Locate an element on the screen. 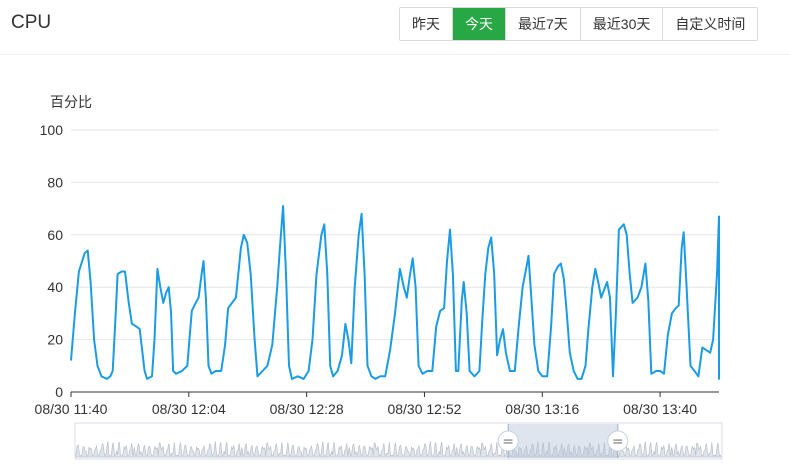 The height and width of the screenshot is (469, 790). y-axis-ticks: 0 20 40 60 80 100 is located at coordinates (52, 261).